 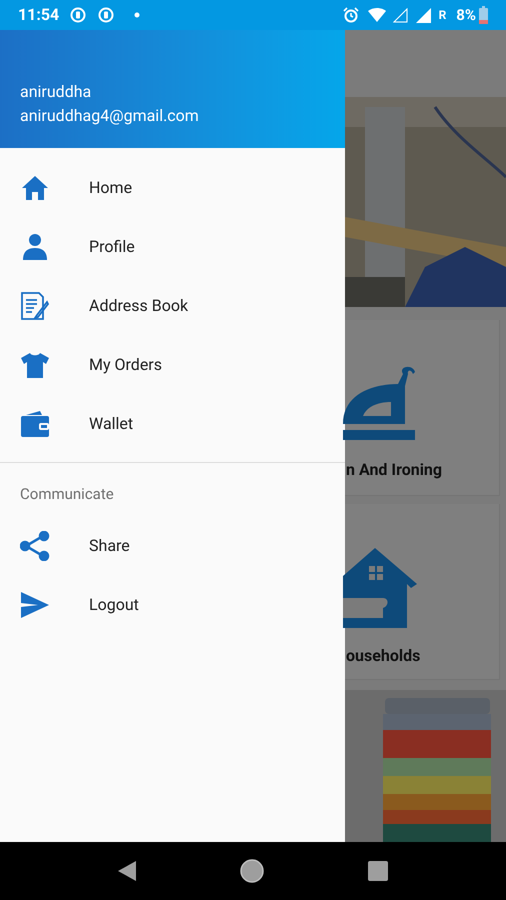 I want to click on menu-item: Share, so click(x=172, y=546).